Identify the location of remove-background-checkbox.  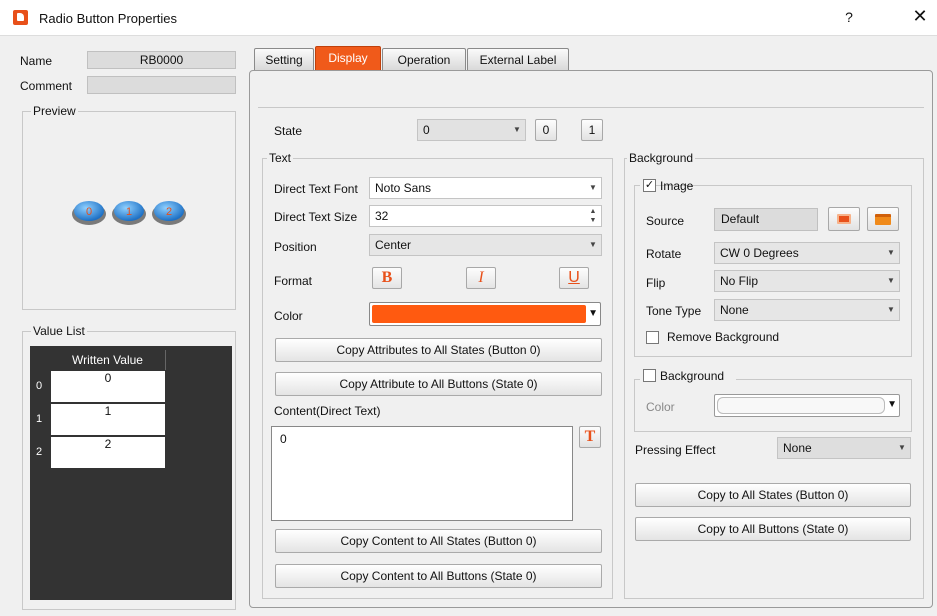
(652, 337).